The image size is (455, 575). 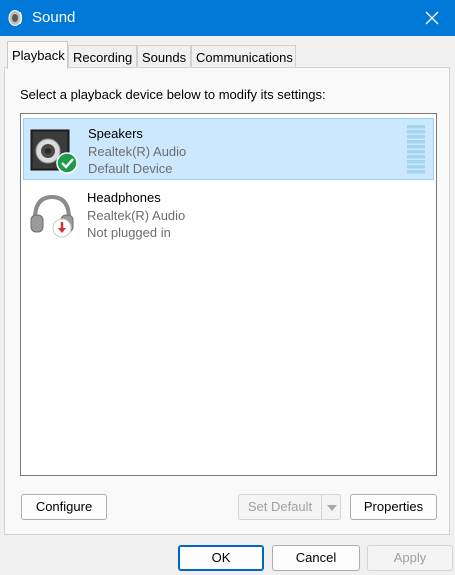 I want to click on tab-strip: Playback Recording Sounds Communications, so click(x=227, y=52).